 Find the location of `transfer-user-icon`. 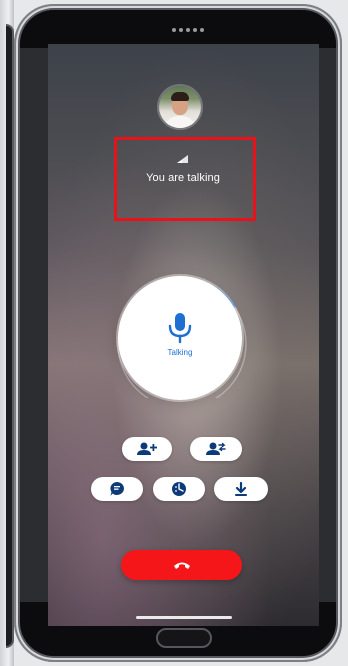

transfer-user-icon is located at coordinates (216, 448).